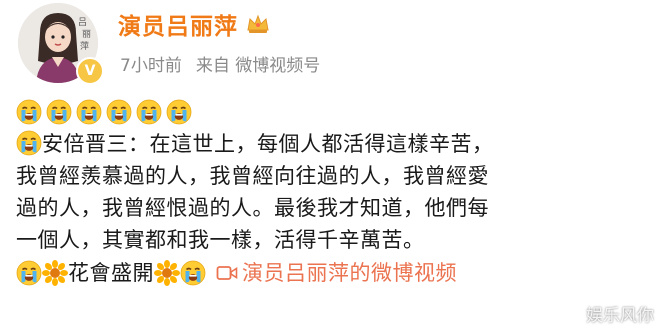  I want to click on content-line-4: 一個人，其實都和我一樣，活得千辛萬苦。, so click(220, 240).